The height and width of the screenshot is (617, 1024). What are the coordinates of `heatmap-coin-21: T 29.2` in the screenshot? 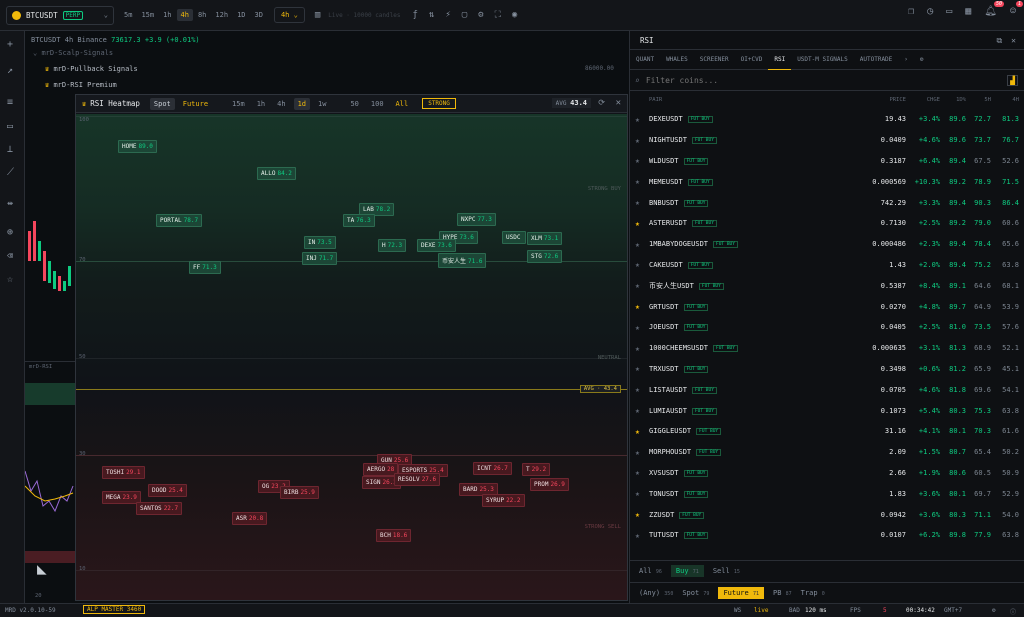 It's located at (536, 469).